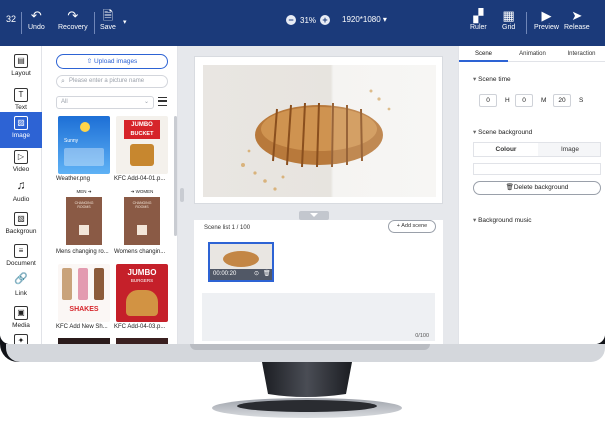 The image size is (605, 423). I want to click on sidebar-item-more: ✦, so click(21, 339).